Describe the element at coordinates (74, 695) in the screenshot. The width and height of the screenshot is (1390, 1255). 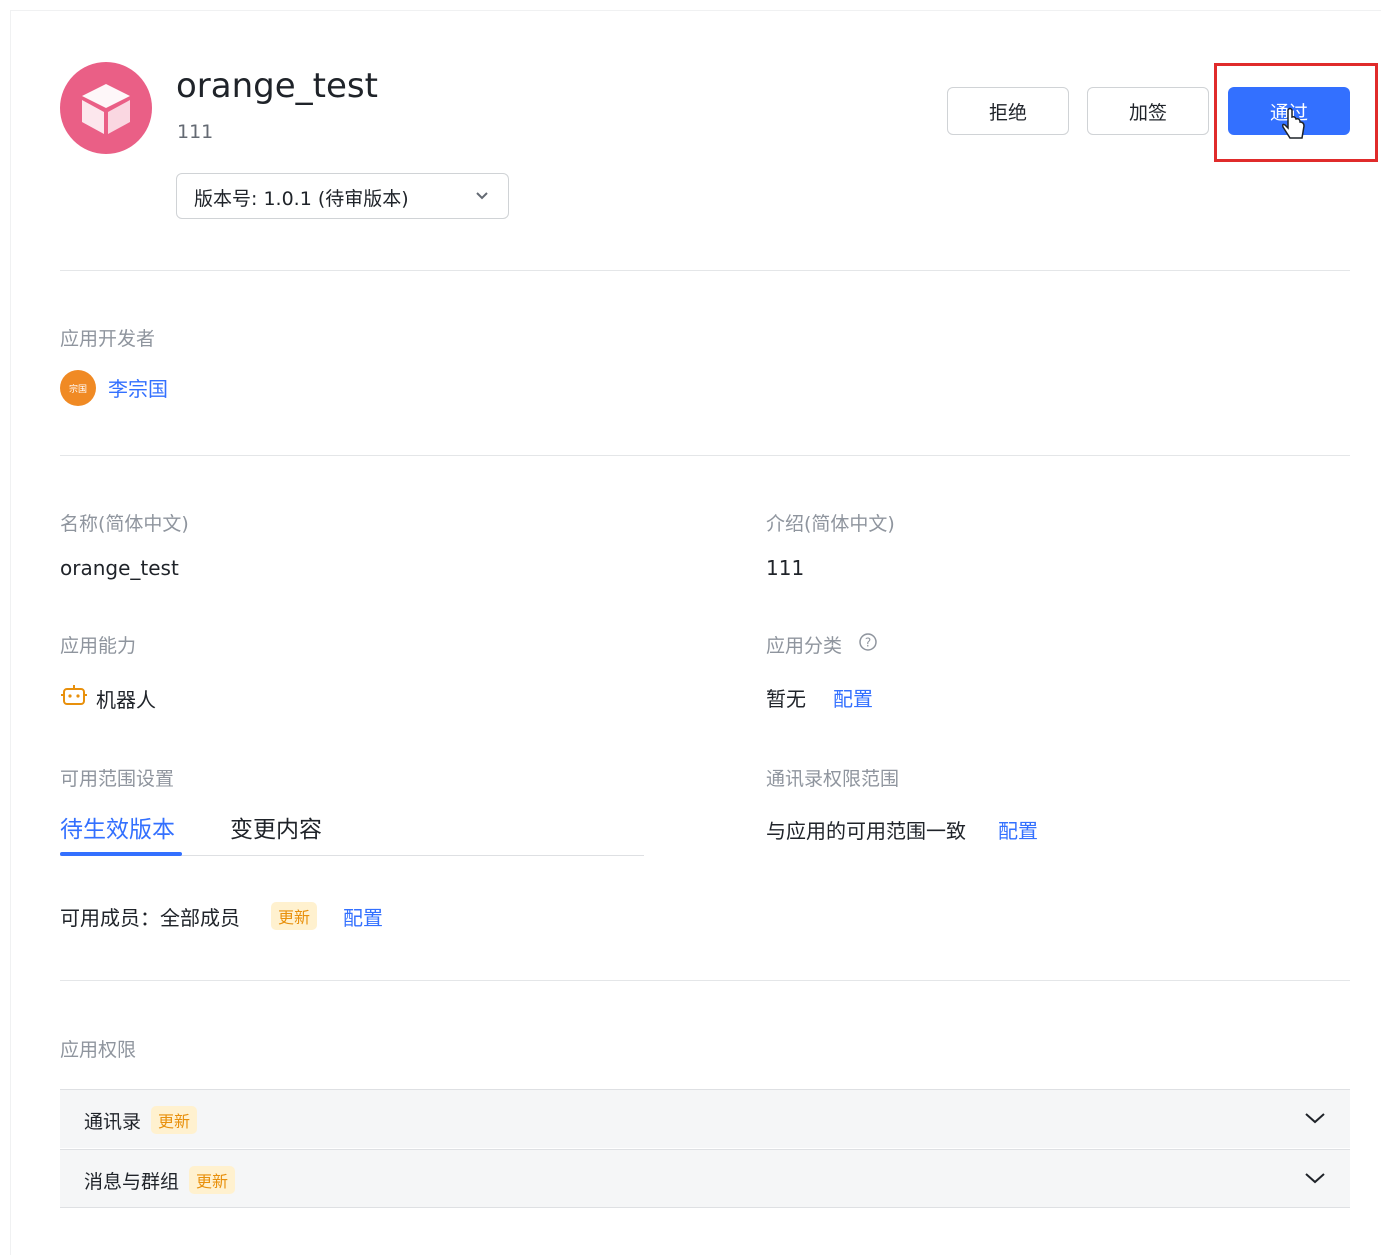
I see `robot-icon` at that location.